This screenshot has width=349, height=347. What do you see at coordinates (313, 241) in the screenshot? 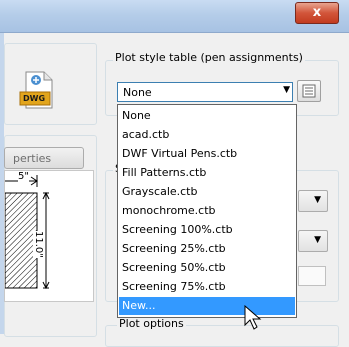
I see `quality-combobox: ▼` at bounding box center [313, 241].